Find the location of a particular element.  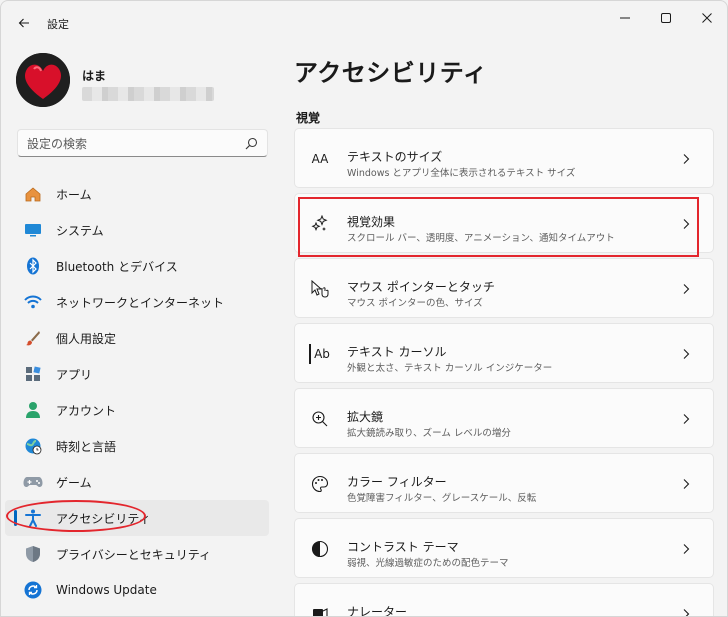

sidebar-item-accessibility: アクセシビリティ is located at coordinates (137, 518).